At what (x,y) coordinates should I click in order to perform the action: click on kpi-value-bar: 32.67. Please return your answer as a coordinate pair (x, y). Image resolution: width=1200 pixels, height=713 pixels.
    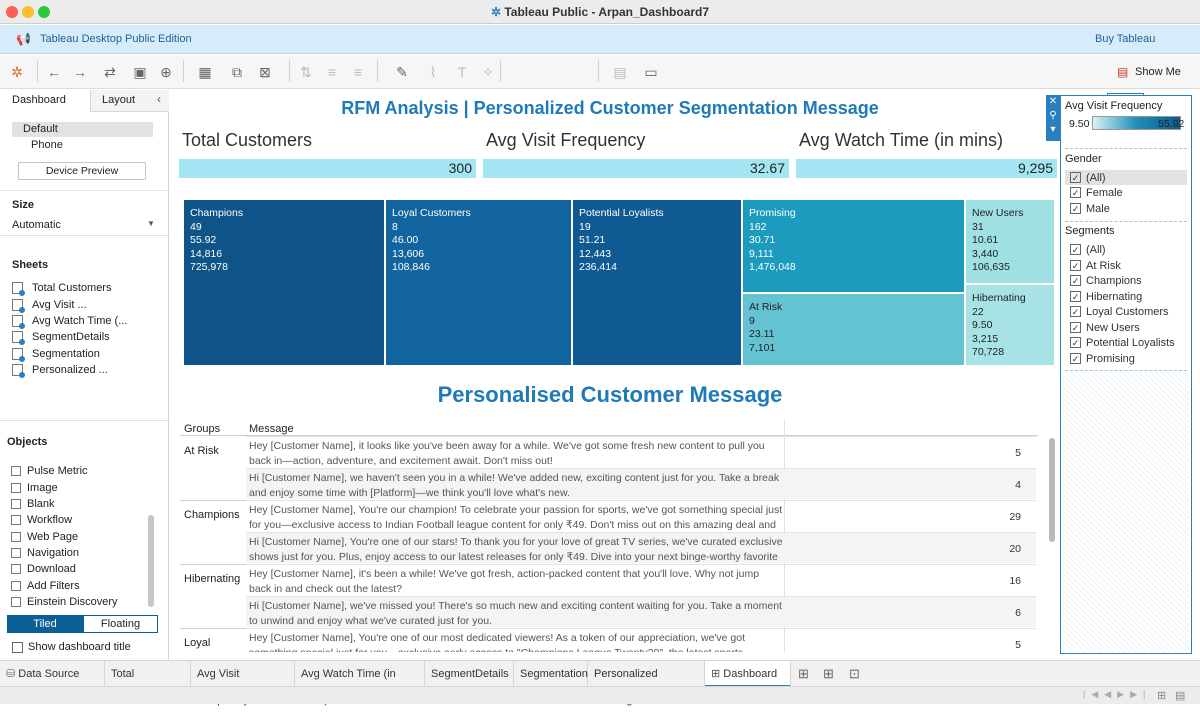
    Looking at the image, I should click on (636, 168).